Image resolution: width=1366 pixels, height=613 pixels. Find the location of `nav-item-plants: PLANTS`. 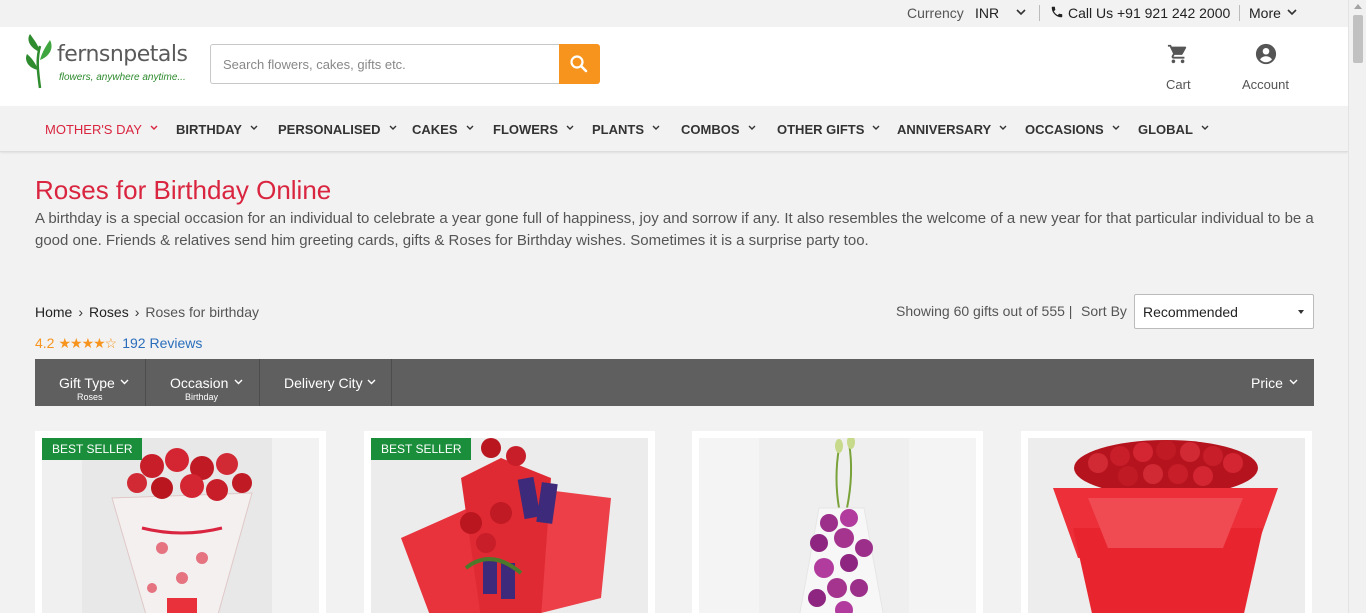

nav-item-plants: PLANTS is located at coordinates (626, 129).